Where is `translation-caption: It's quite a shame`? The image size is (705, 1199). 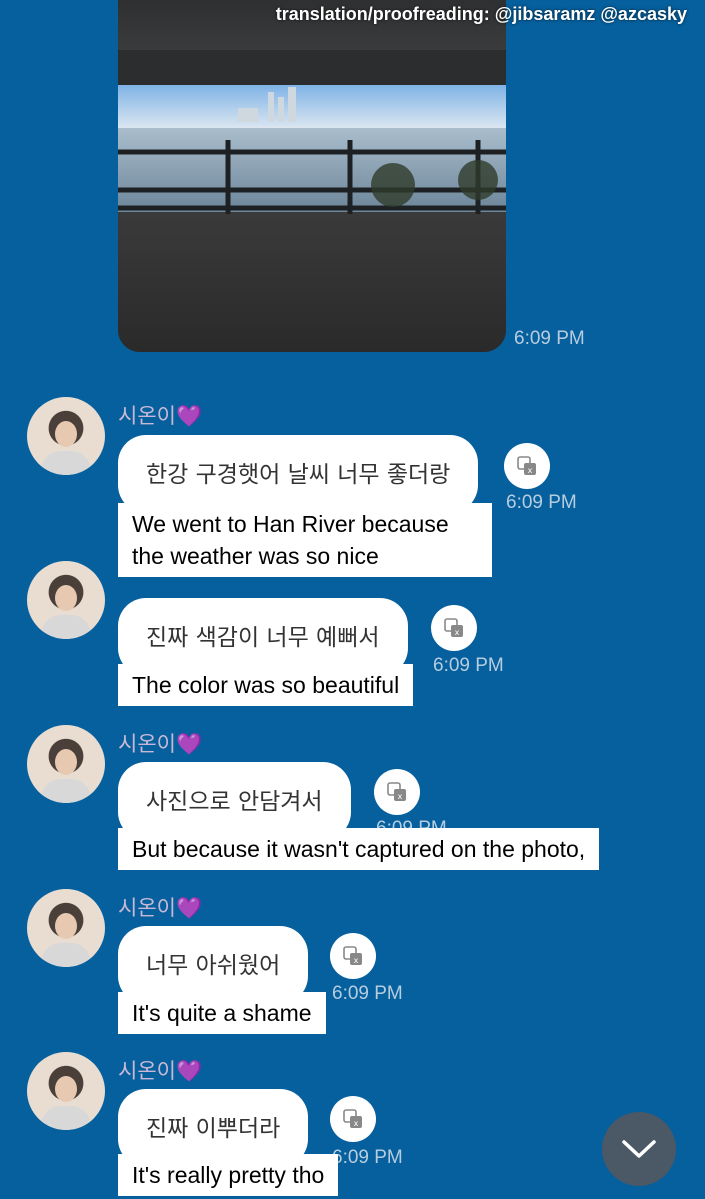
translation-caption: It's quite a shame is located at coordinates (222, 1013).